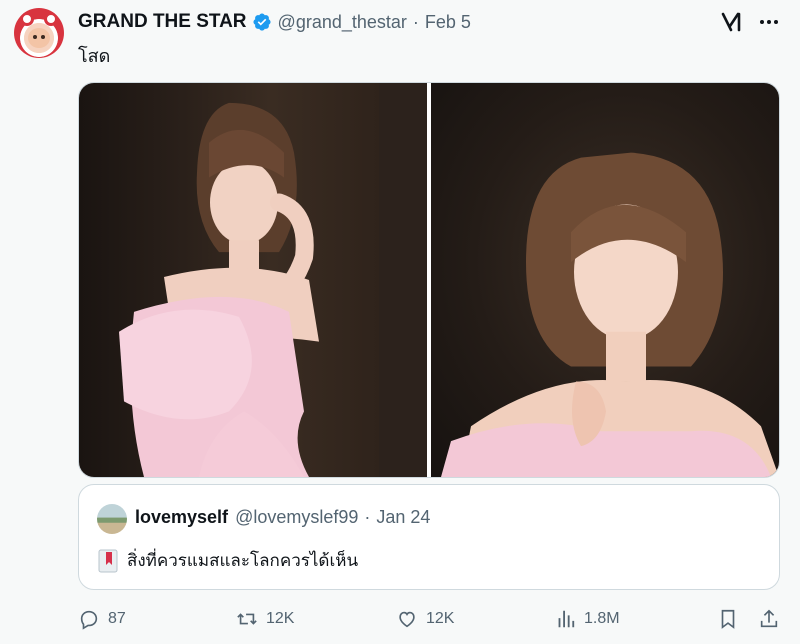  Describe the element at coordinates (102, 619) in the screenshot. I see `reply-button: 87` at that location.